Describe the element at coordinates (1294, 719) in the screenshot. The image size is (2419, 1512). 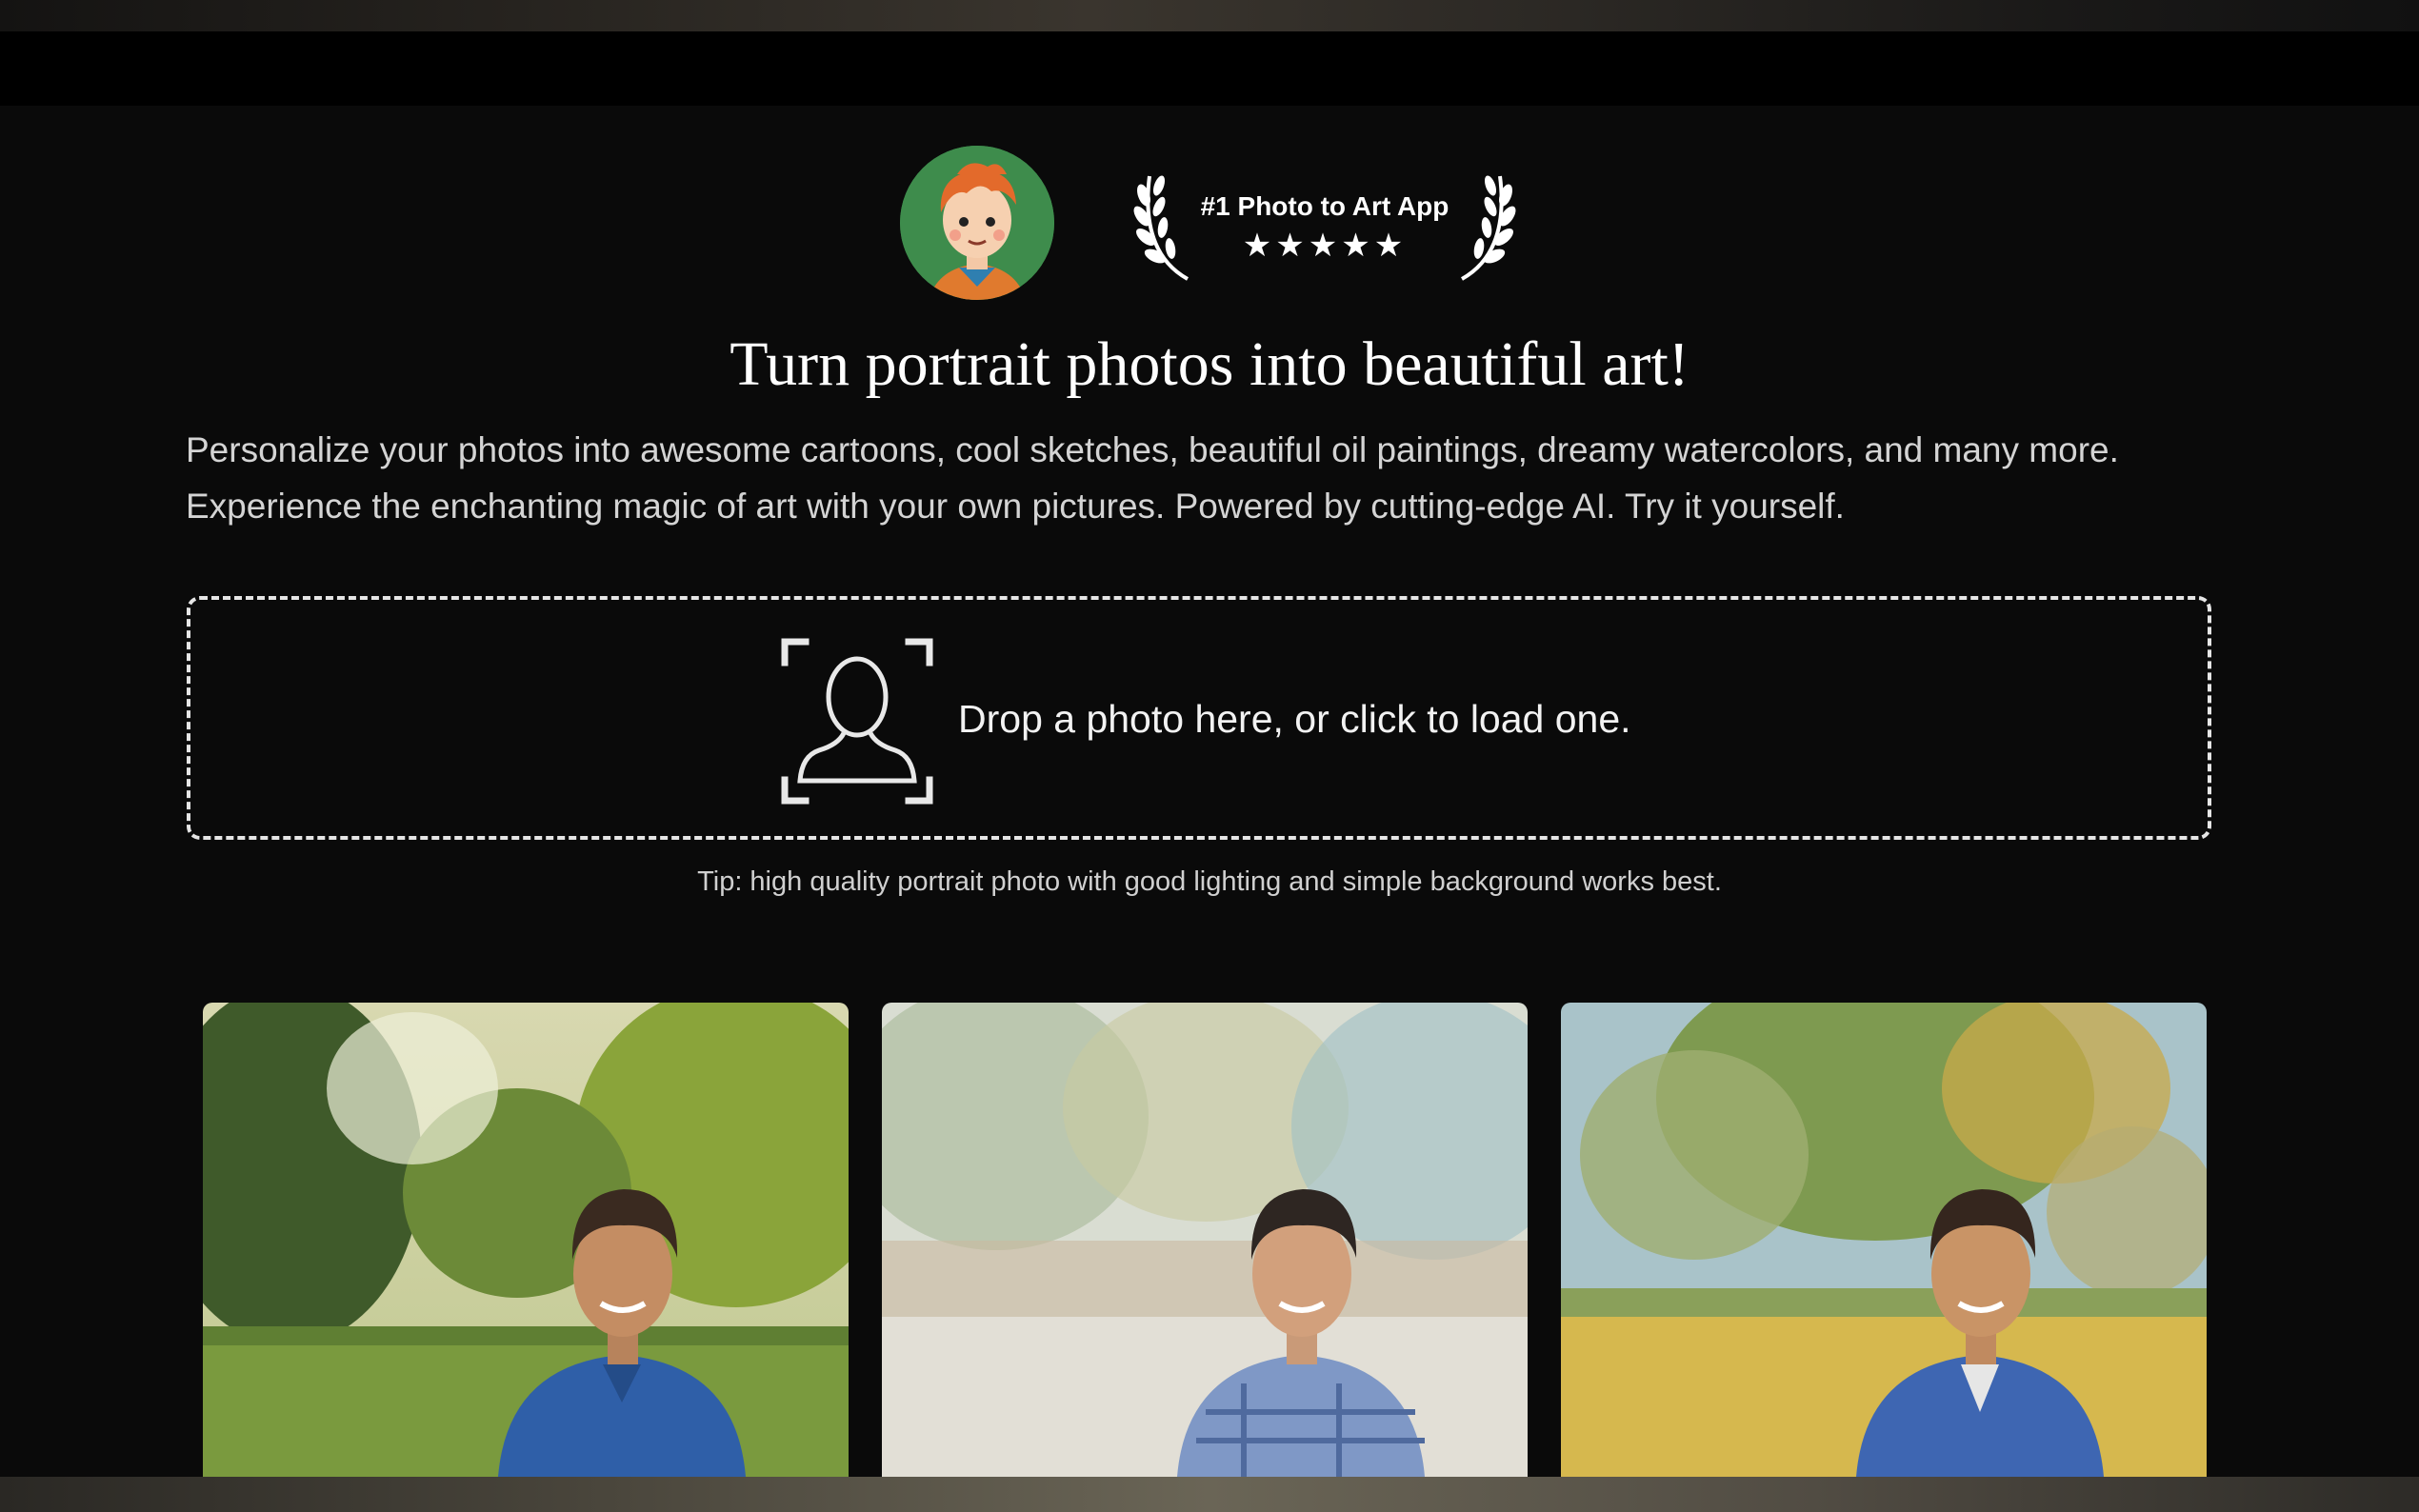
I see `dropzone-label: Drop a photo here, or click to load one.` at that location.